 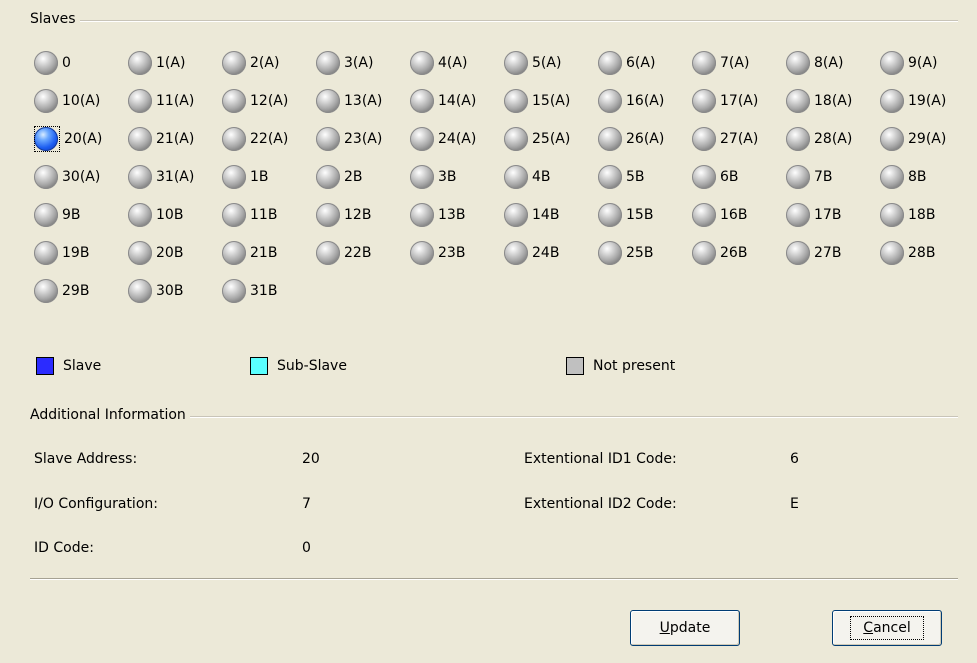 What do you see at coordinates (363, 177) in the screenshot?
I see `slave-indicator: 2B` at bounding box center [363, 177].